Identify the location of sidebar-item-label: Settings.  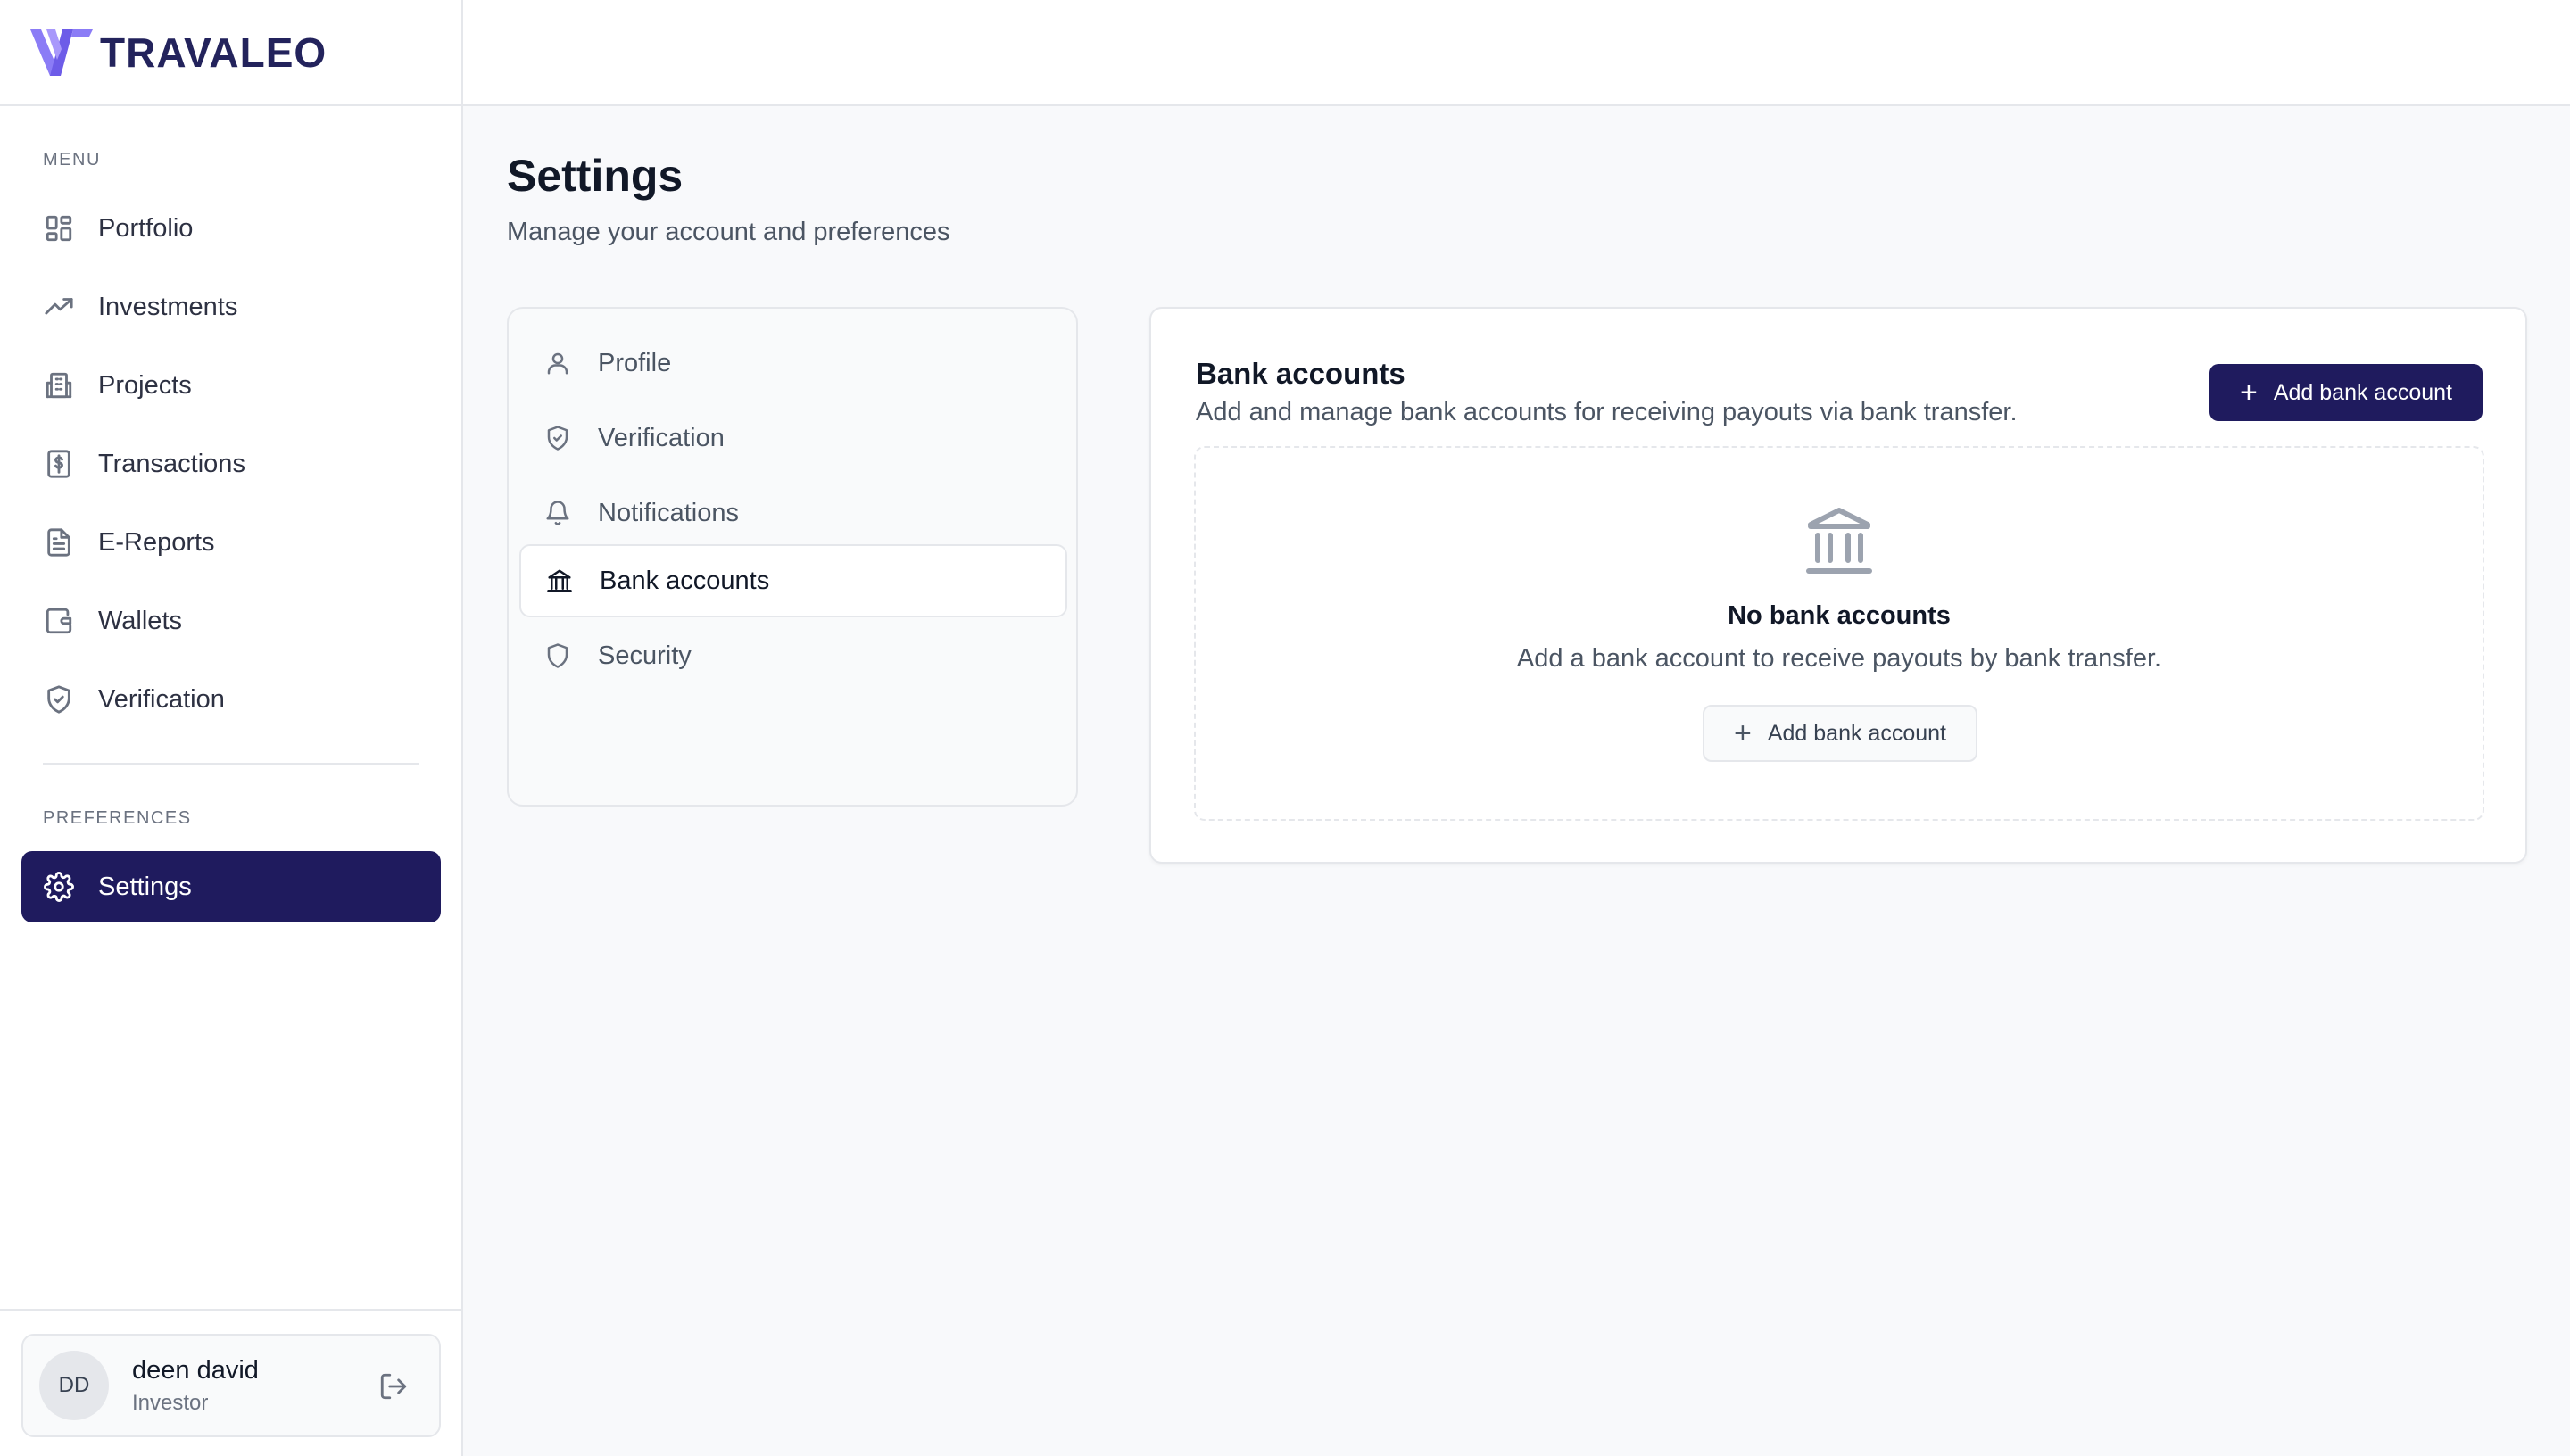
(145, 887).